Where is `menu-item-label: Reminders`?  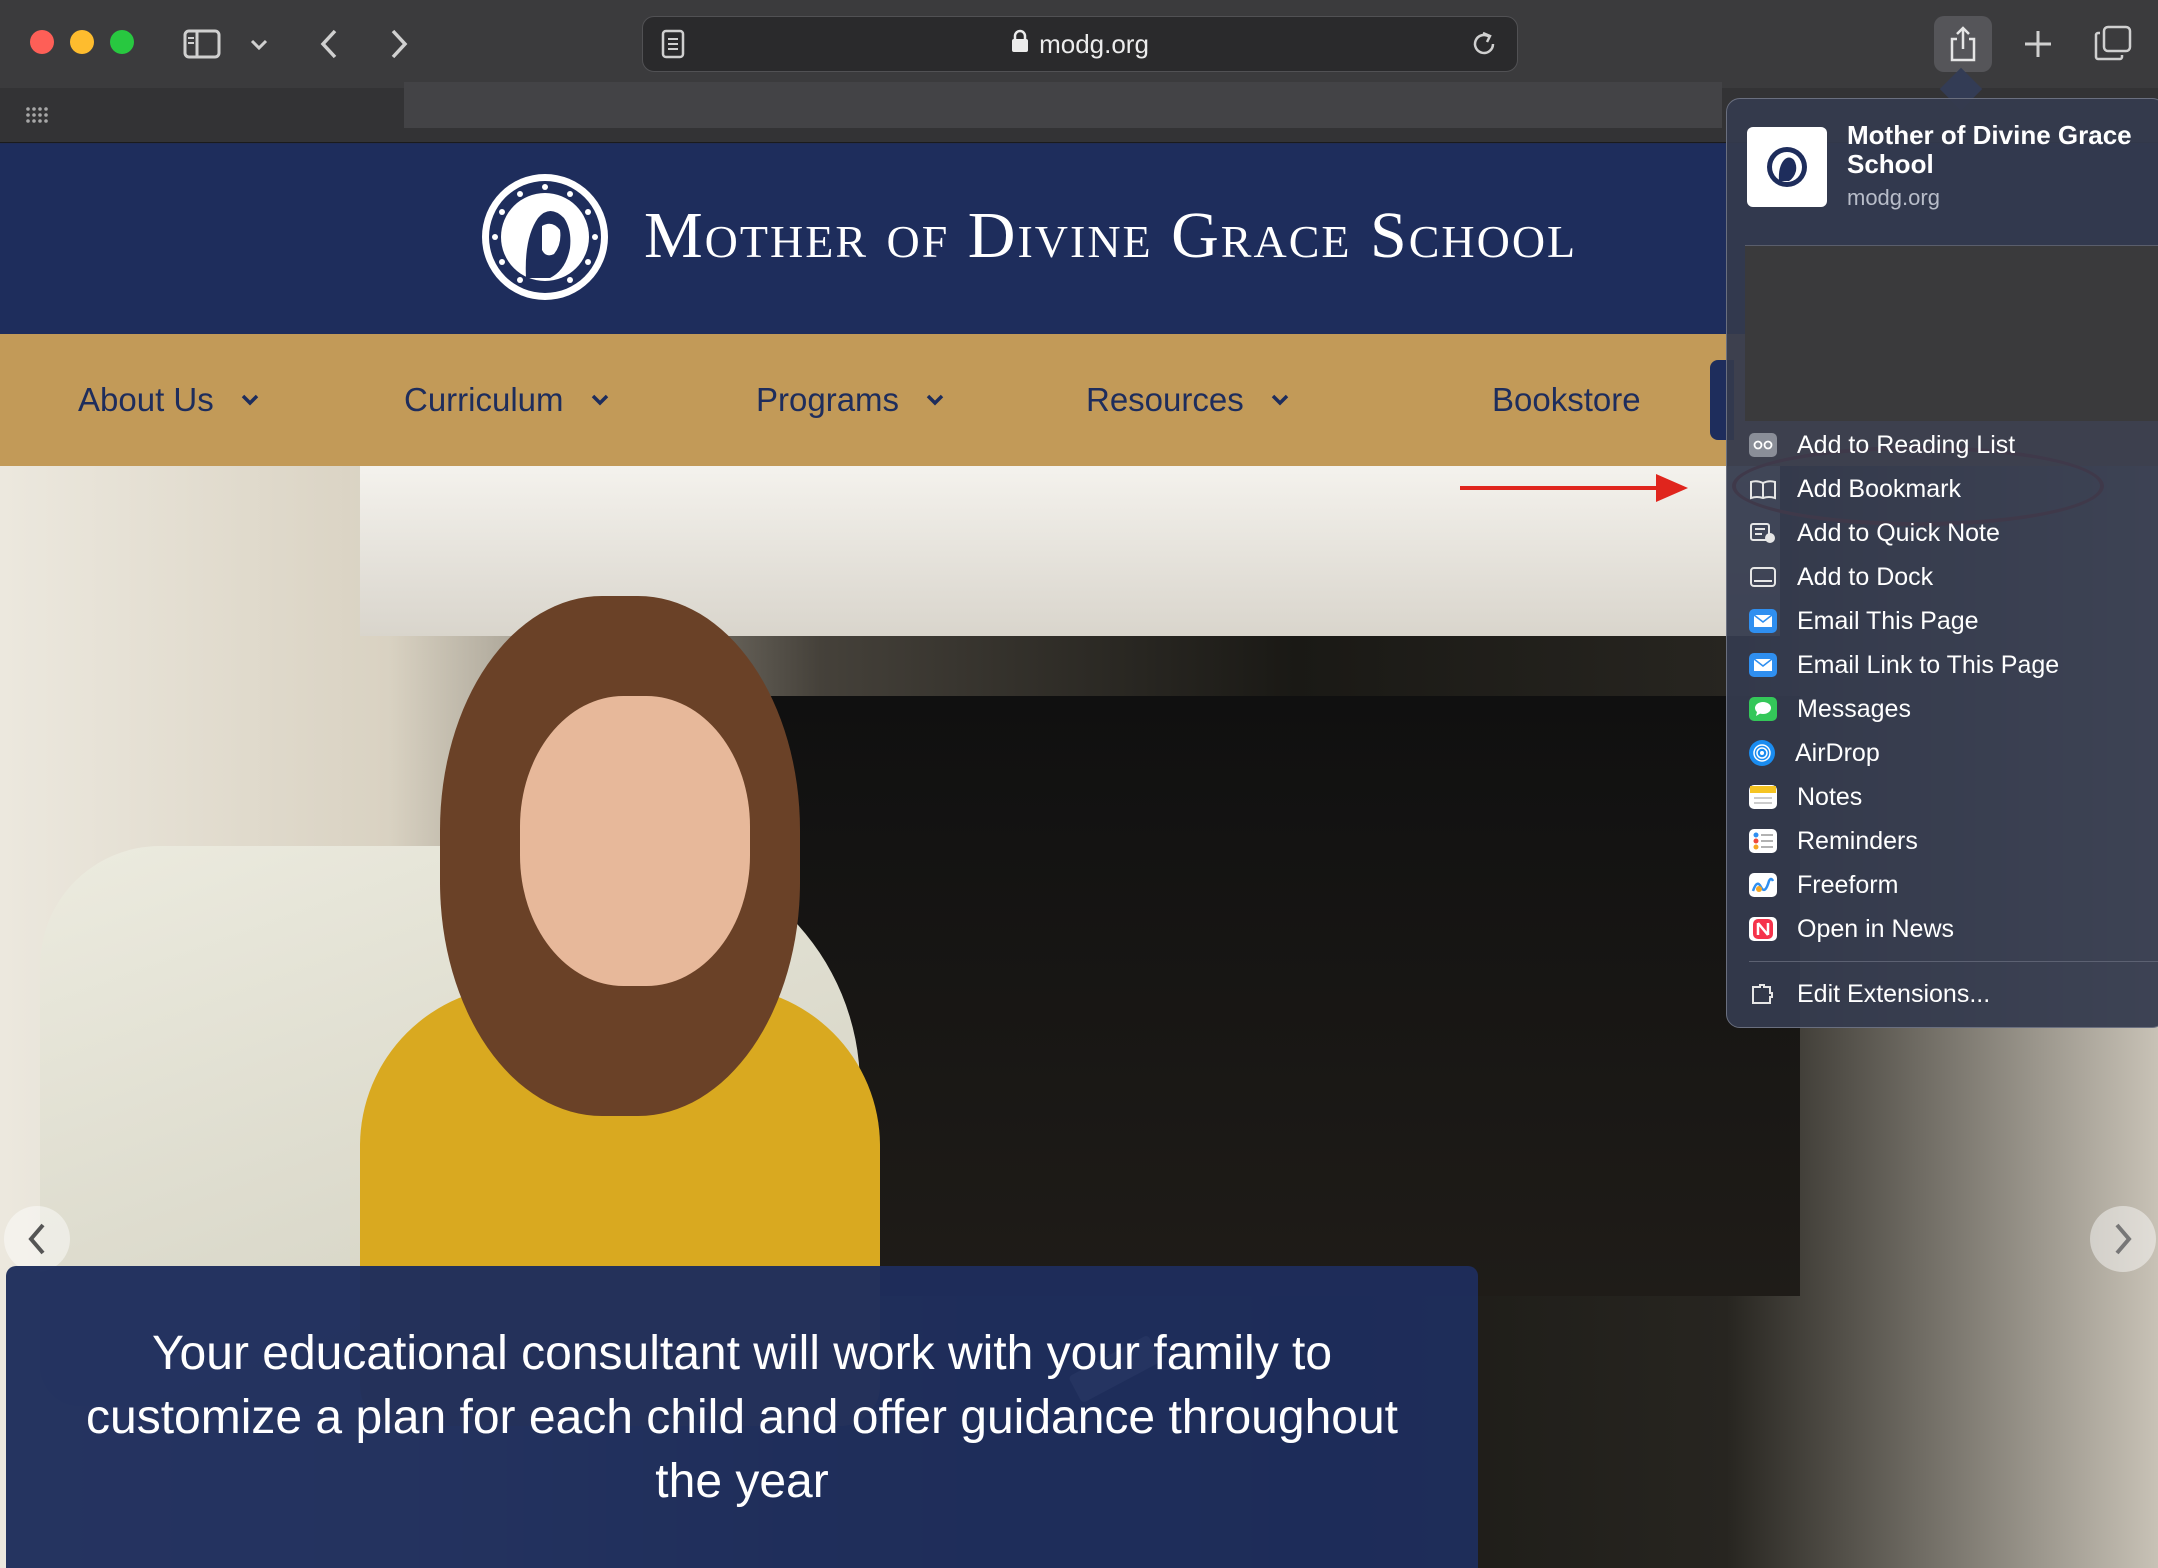 menu-item-label: Reminders is located at coordinates (1857, 840).